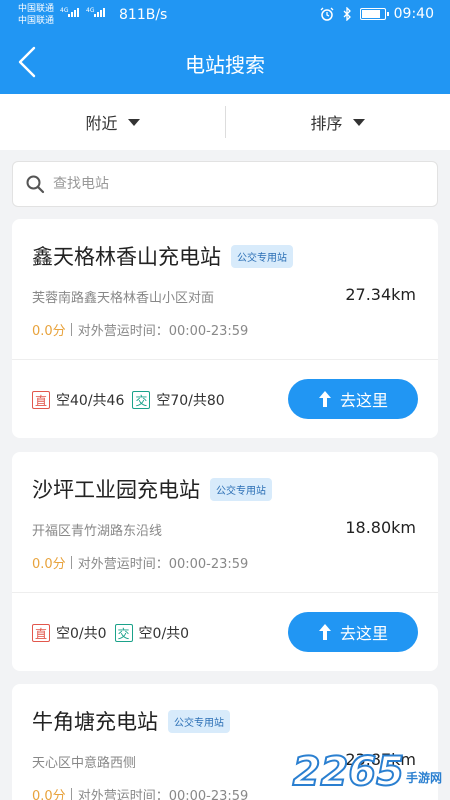 This screenshot has width=450, height=800. What do you see at coordinates (36, 9) in the screenshot?
I see `carrier-1: 中国联通` at bounding box center [36, 9].